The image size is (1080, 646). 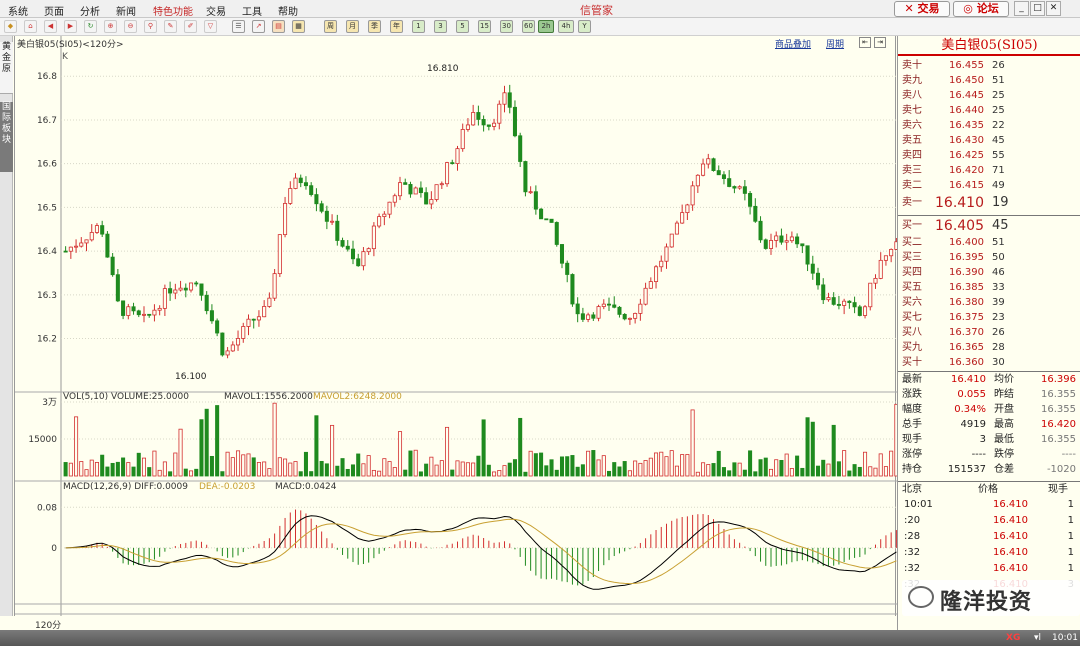 What do you see at coordinates (396, 26) in the screenshot?
I see `period-year-button: 年` at bounding box center [396, 26].